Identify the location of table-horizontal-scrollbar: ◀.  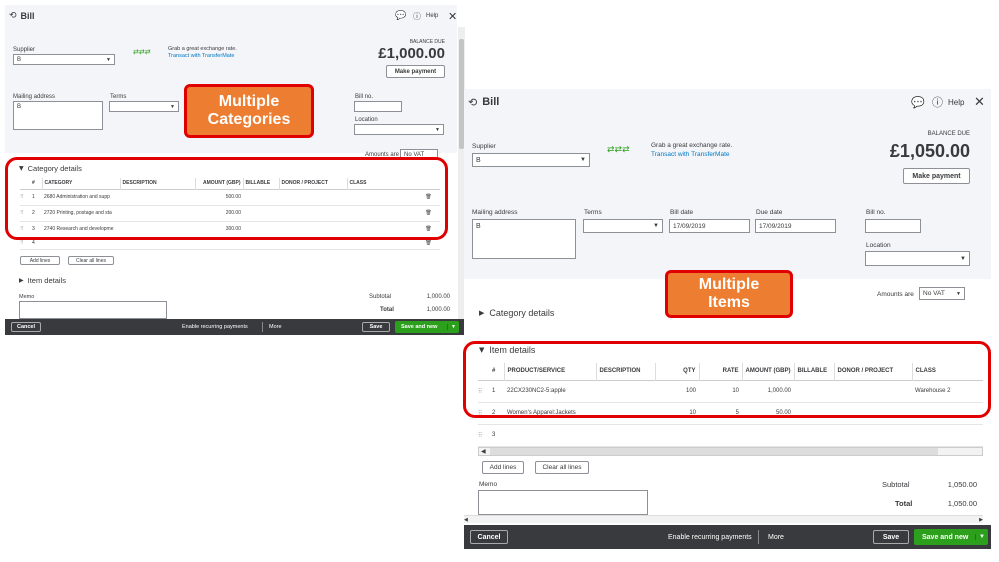
(730, 451).